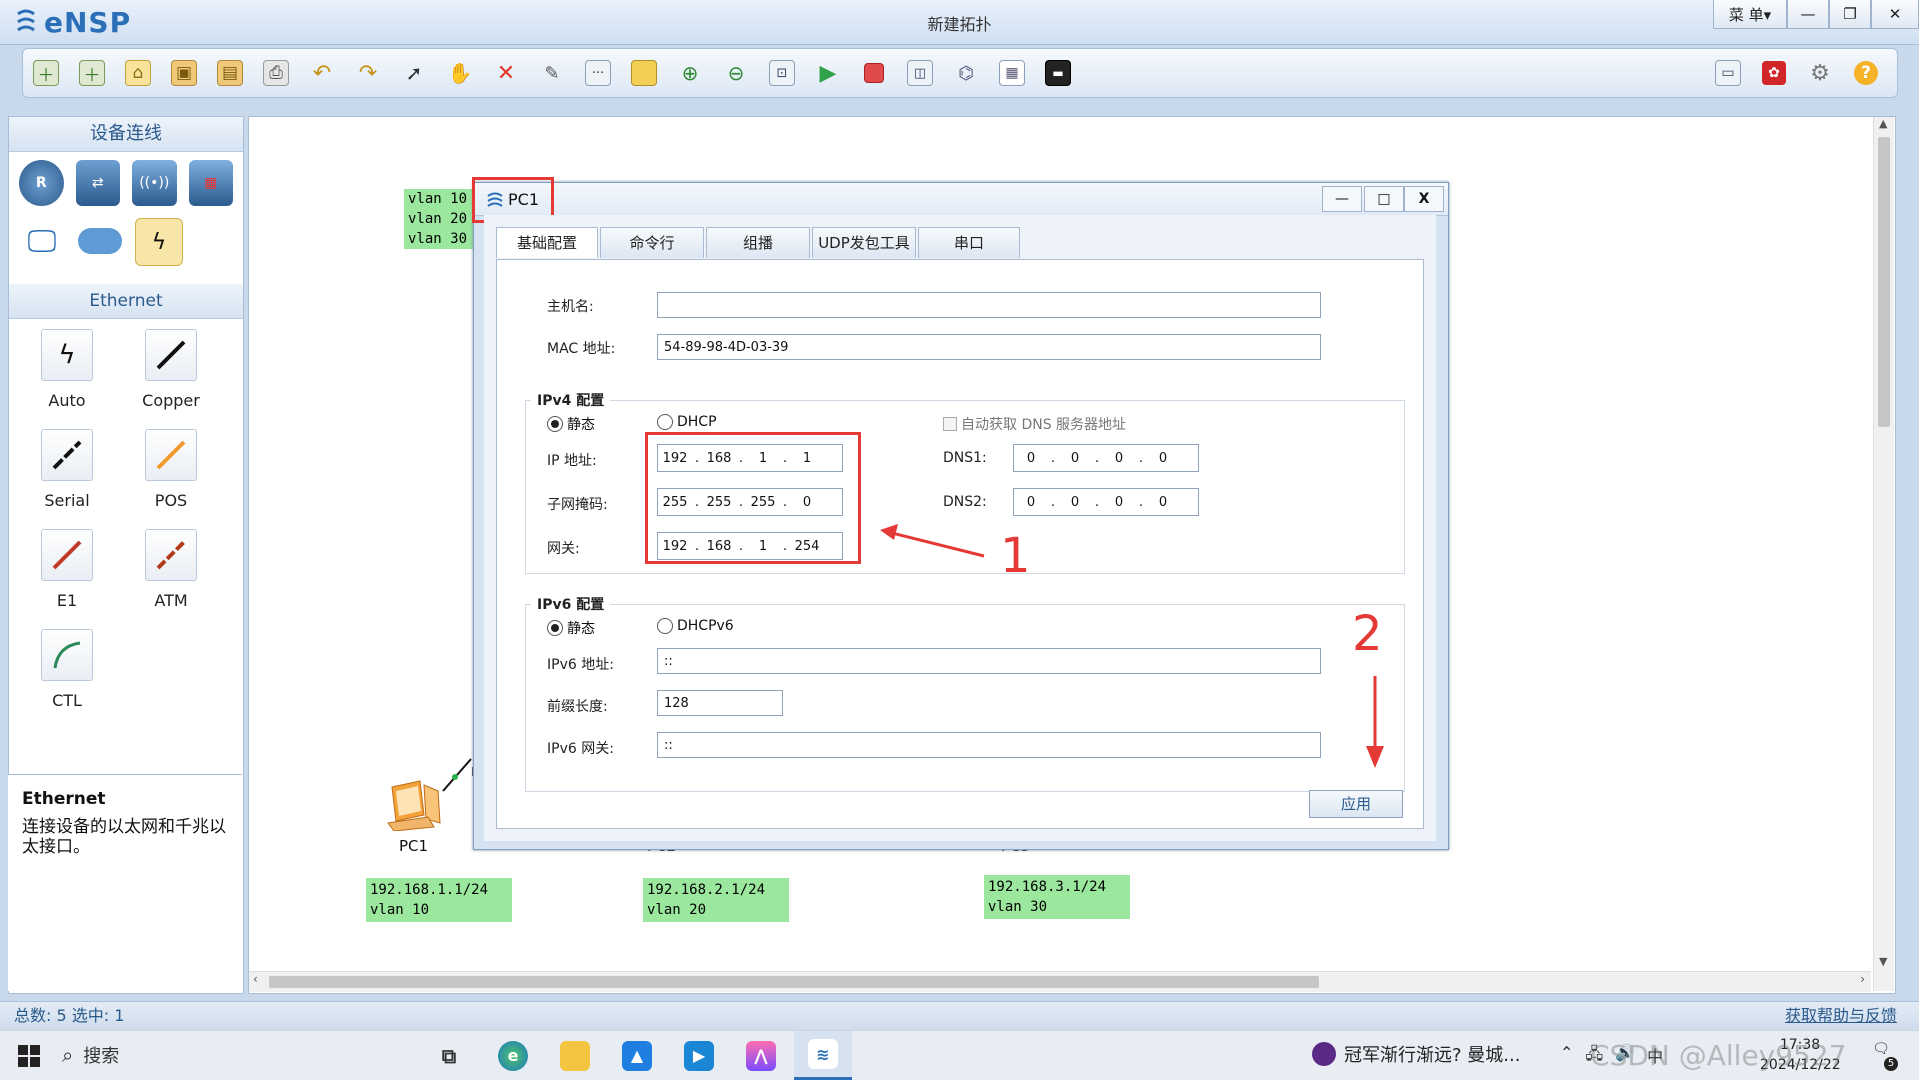 This screenshot has height=1080, width=1919. What do you see at coordinates (276, 73) in the screenshot?
I see `print-button: ⎙` at bounding box center [276, 73].